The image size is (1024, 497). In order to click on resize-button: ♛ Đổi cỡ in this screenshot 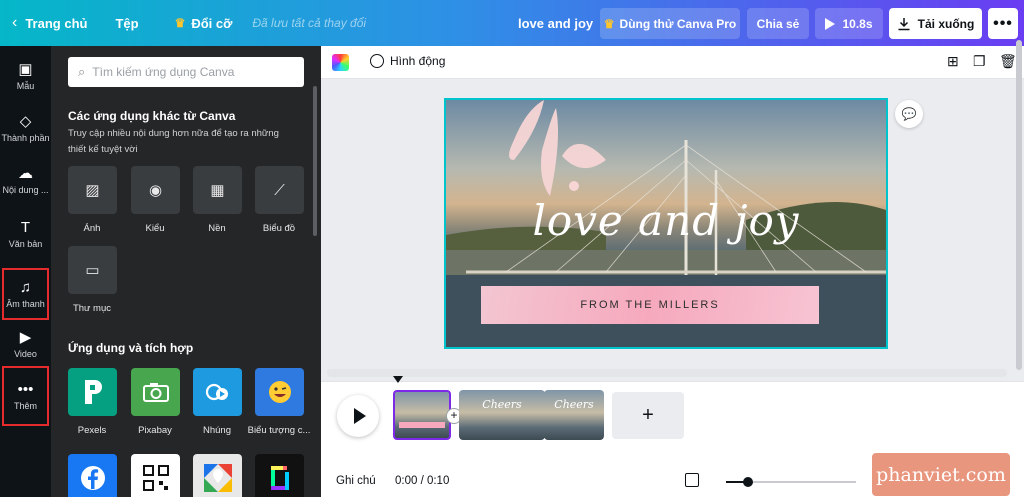, I will do `click(204, 23)`.